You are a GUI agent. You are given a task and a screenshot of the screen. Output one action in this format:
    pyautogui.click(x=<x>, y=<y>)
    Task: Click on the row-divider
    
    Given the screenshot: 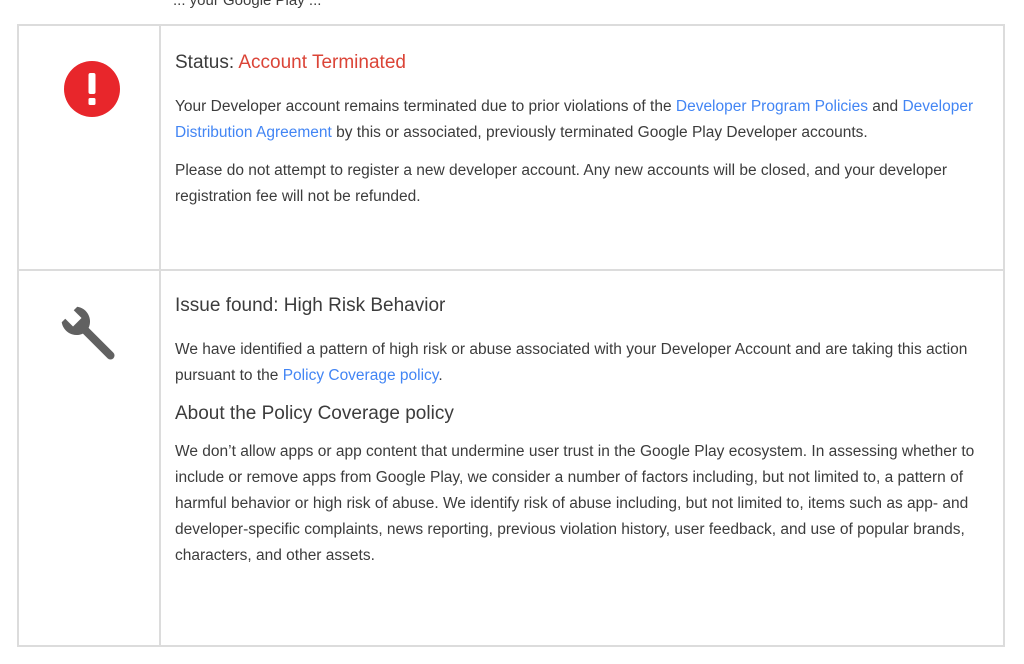 What is the action you would take?
    pyautogui.click(x=511, y=270)
    